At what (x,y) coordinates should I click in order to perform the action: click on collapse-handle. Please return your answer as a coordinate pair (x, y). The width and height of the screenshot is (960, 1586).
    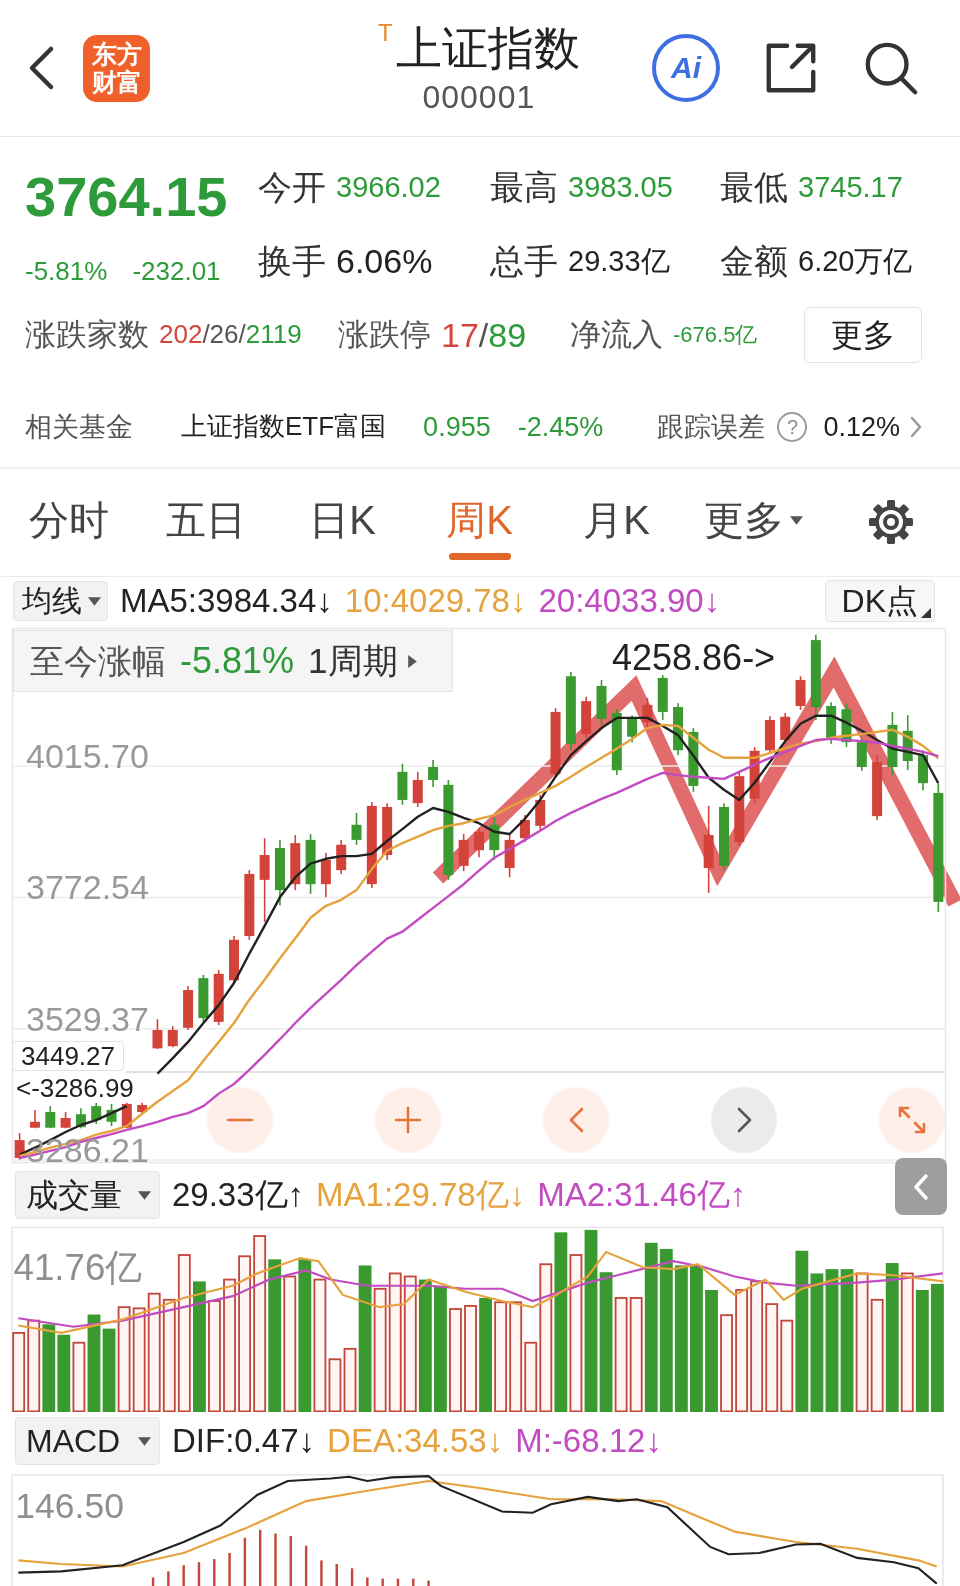
    Looking at the image, I should click on (921, 1186).